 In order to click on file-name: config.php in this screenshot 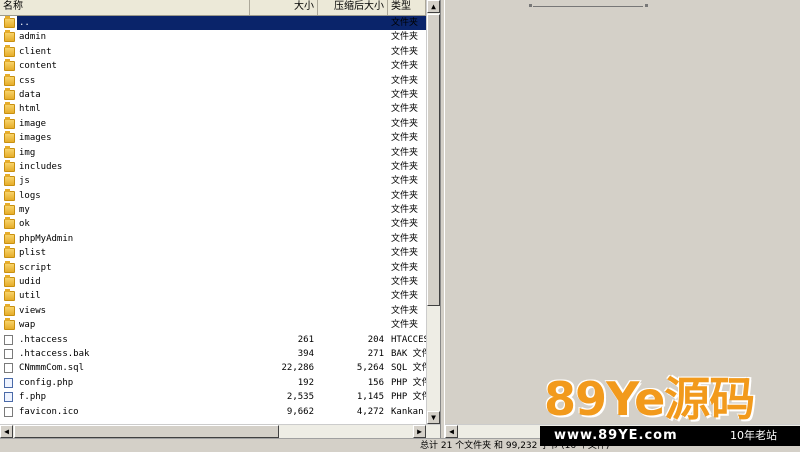, I will do `click(46, 382)`.